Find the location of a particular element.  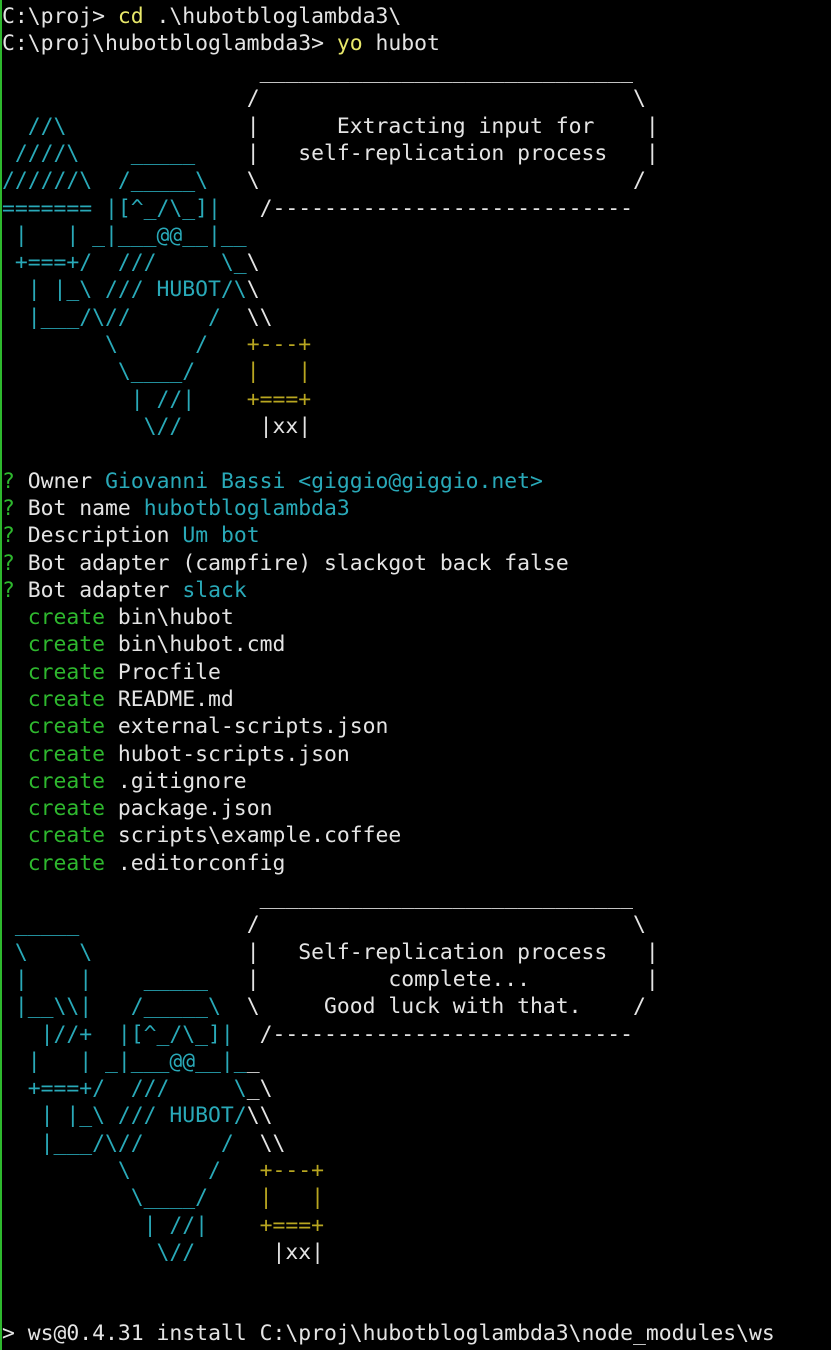

robot-art: _____ is located at coordinates (124, 925).